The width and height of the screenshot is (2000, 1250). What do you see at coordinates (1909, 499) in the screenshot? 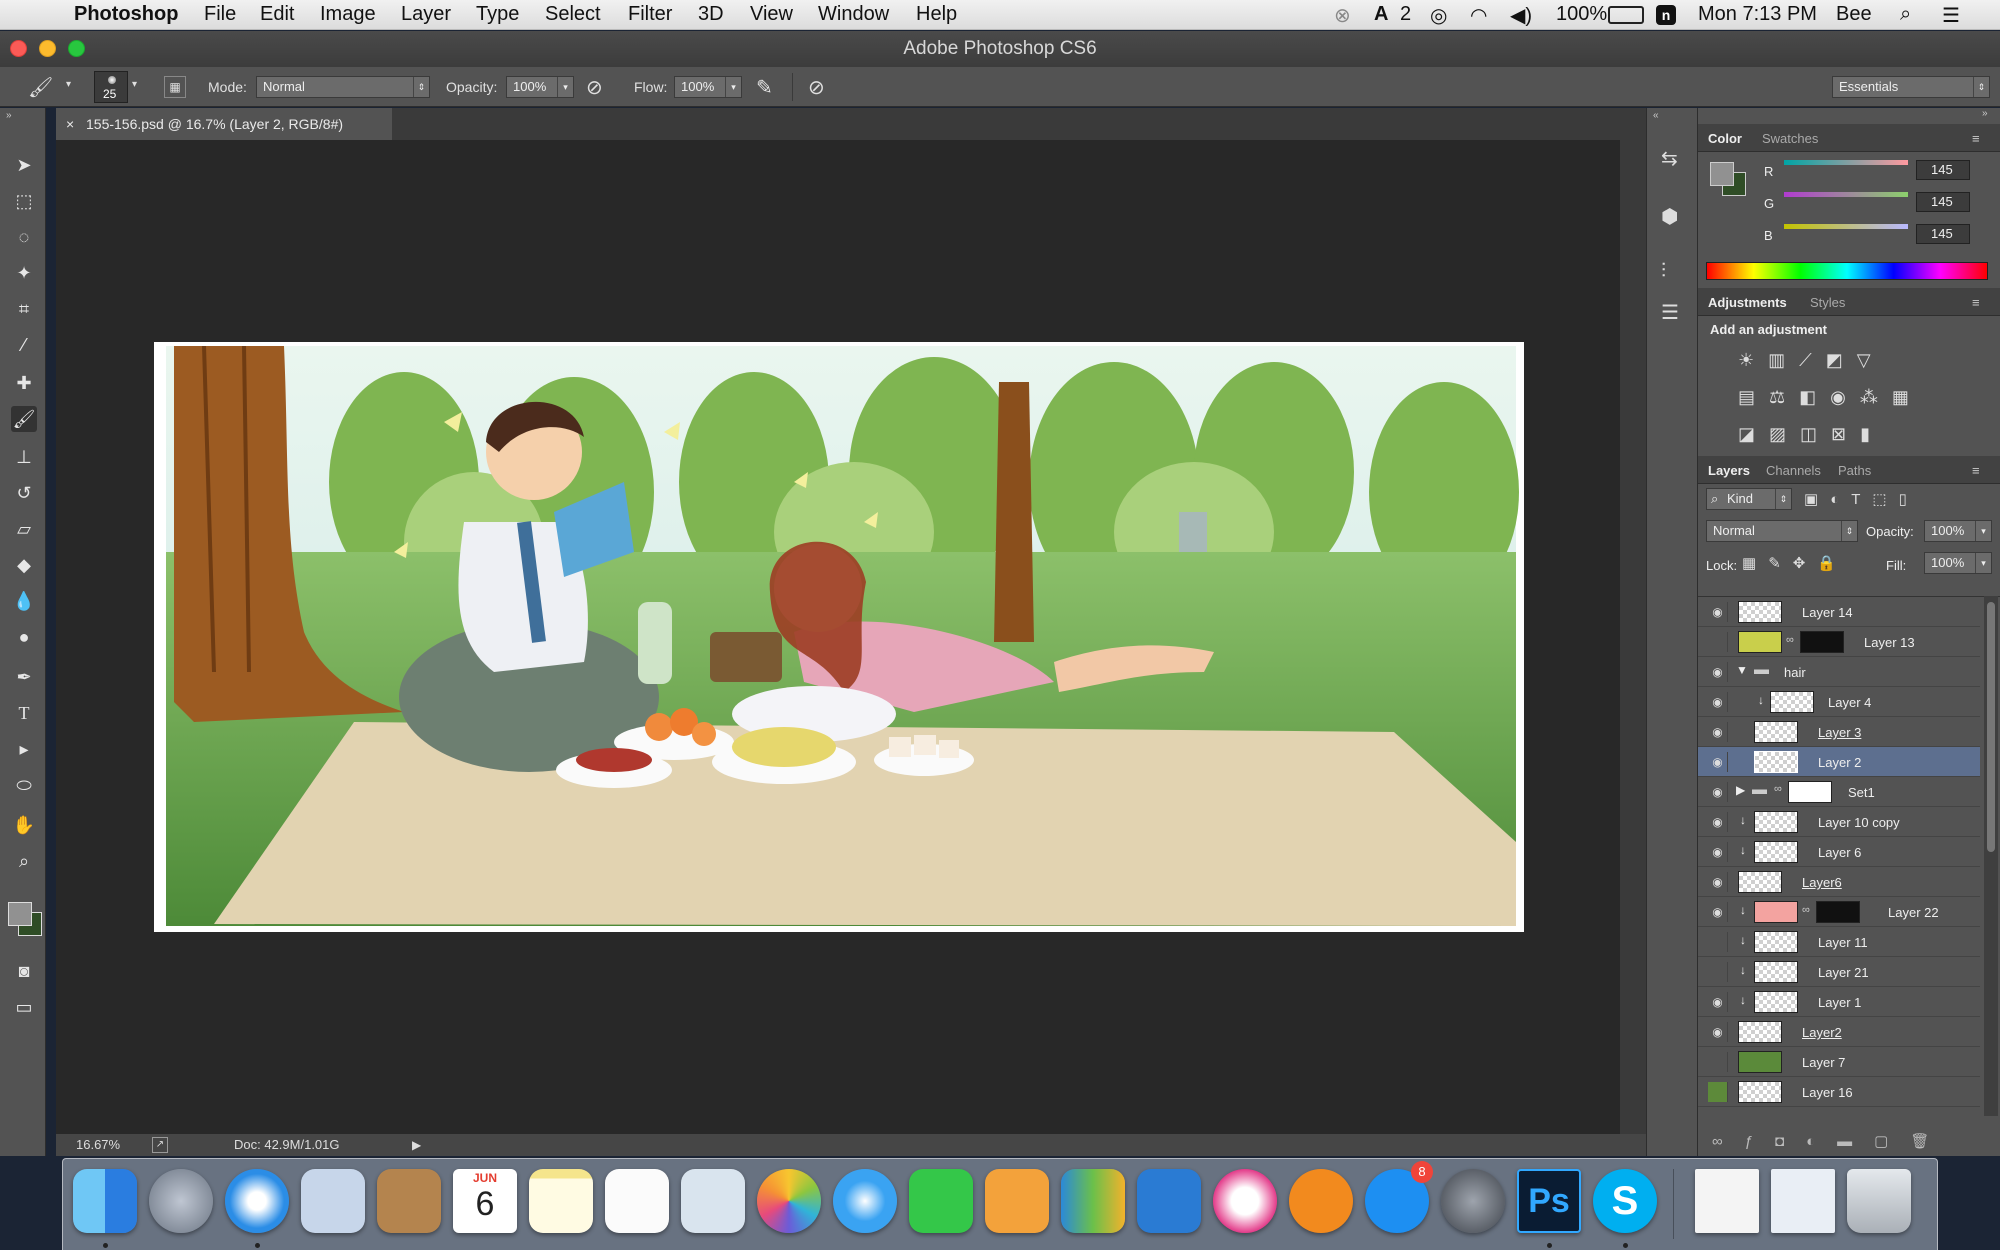
I see `smart-object-filter-icon: ▯` at bounding box center [1909, 499].